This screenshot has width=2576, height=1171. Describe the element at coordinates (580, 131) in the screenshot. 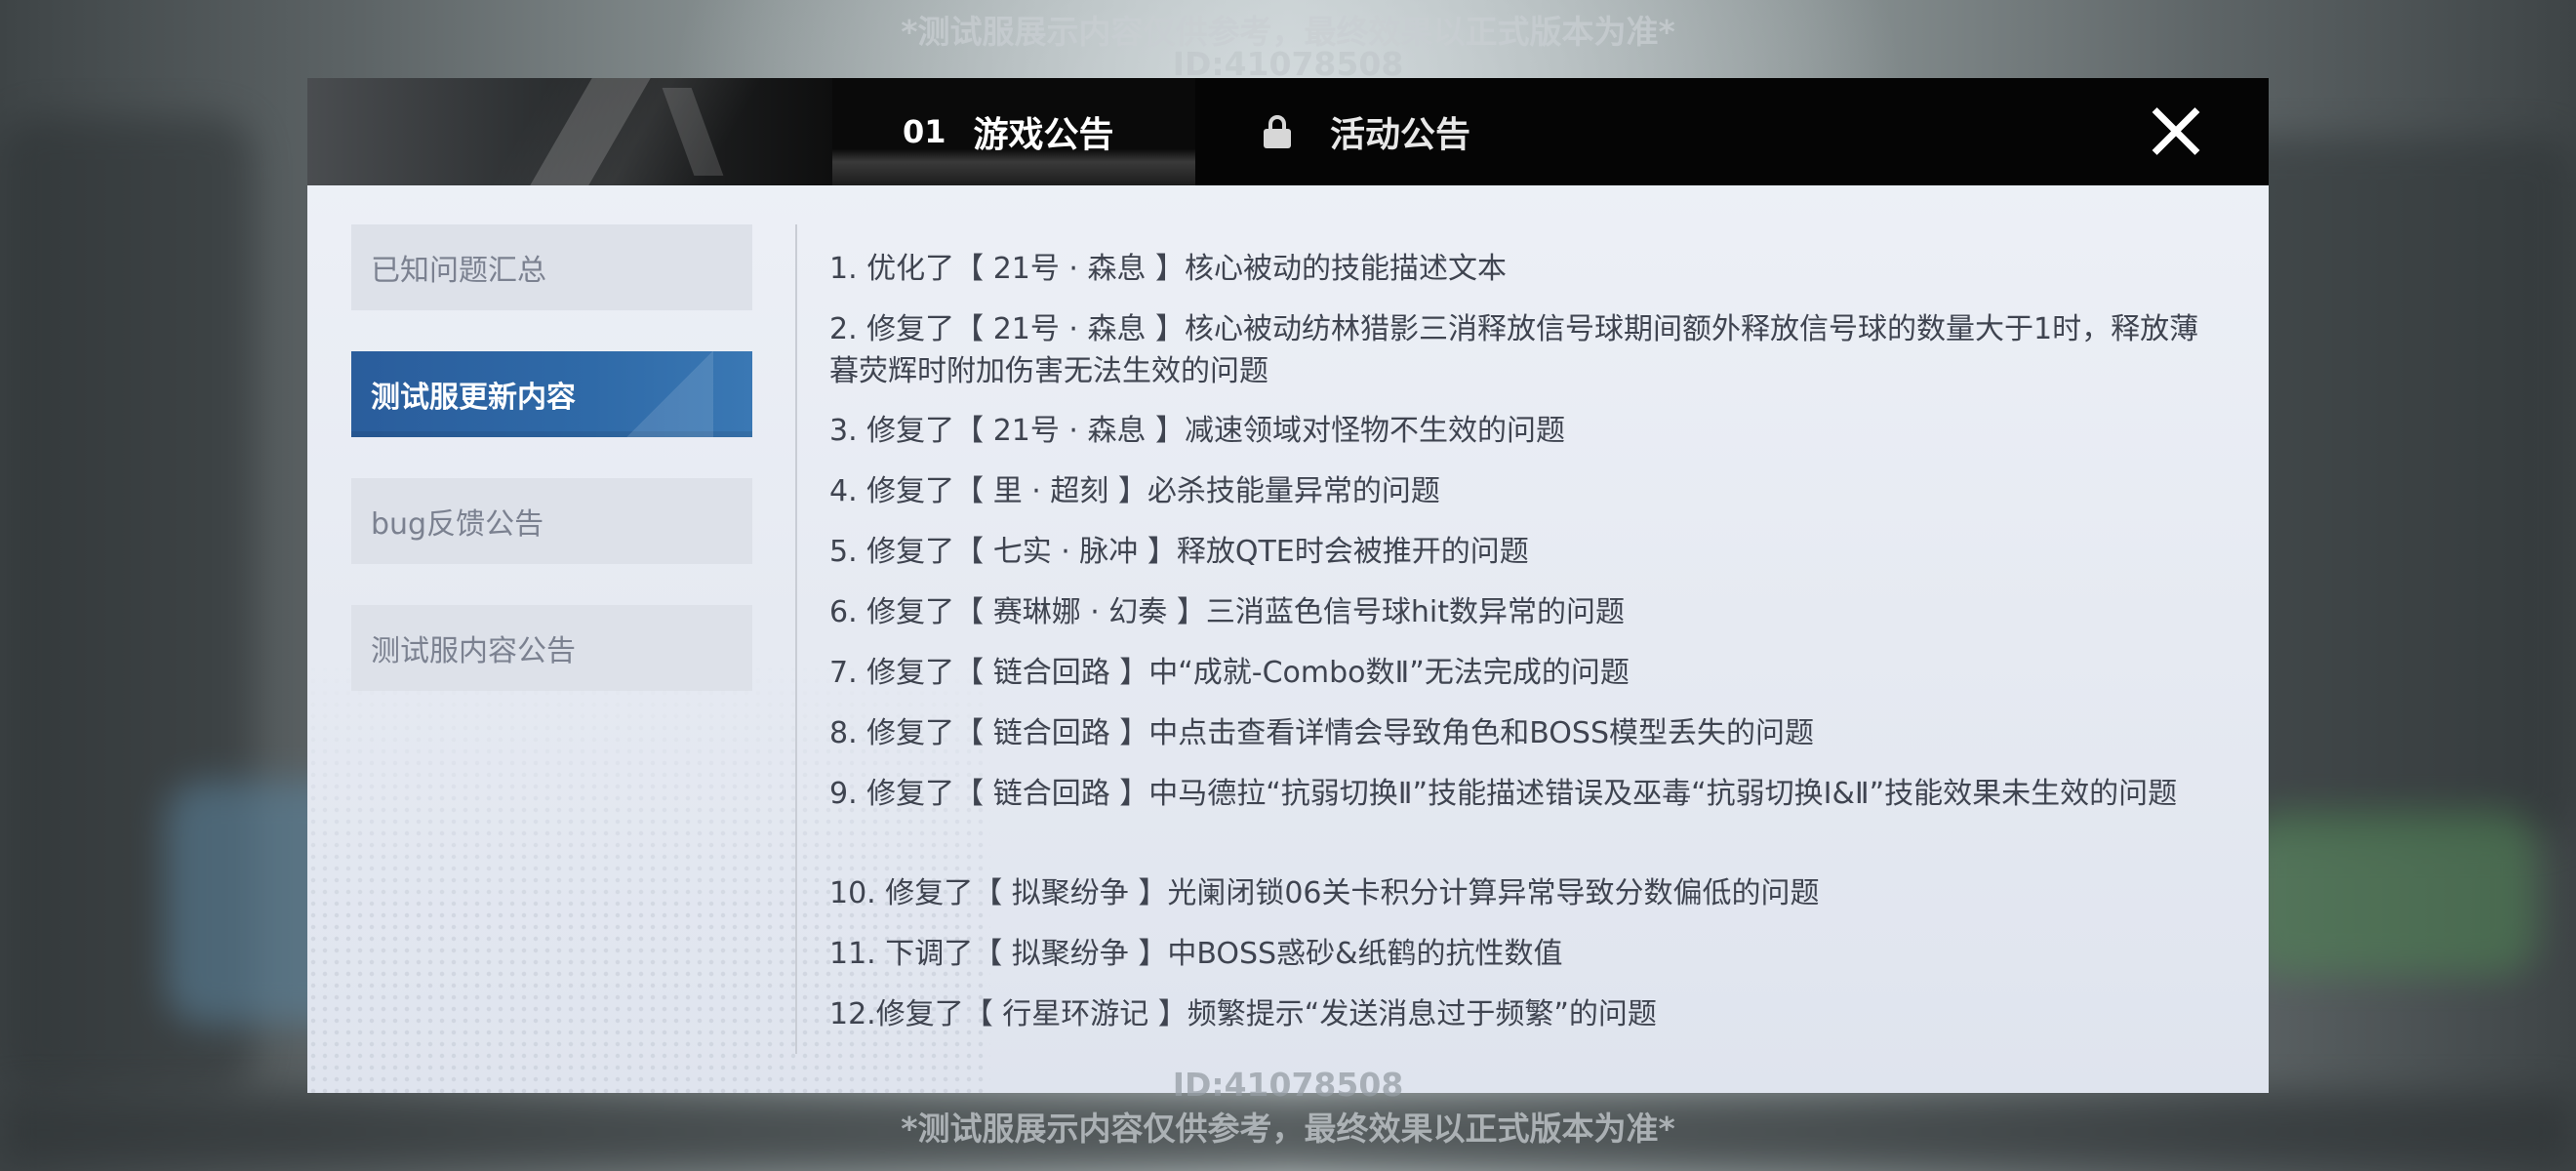

I see `header-artwork` at that location.